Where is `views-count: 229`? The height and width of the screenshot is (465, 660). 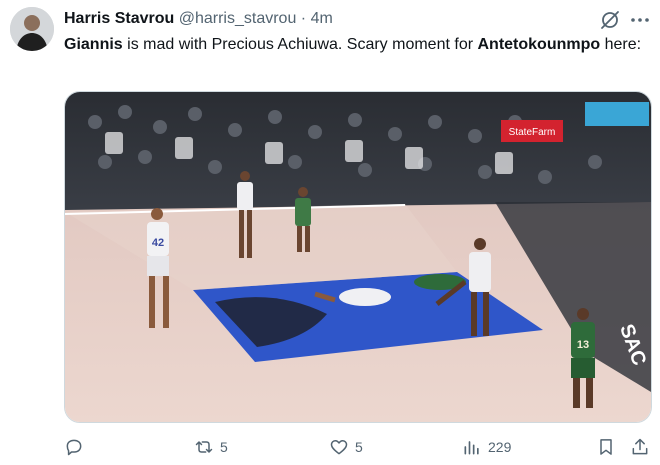
views-count: 229 is located at coordinates (500, 447).